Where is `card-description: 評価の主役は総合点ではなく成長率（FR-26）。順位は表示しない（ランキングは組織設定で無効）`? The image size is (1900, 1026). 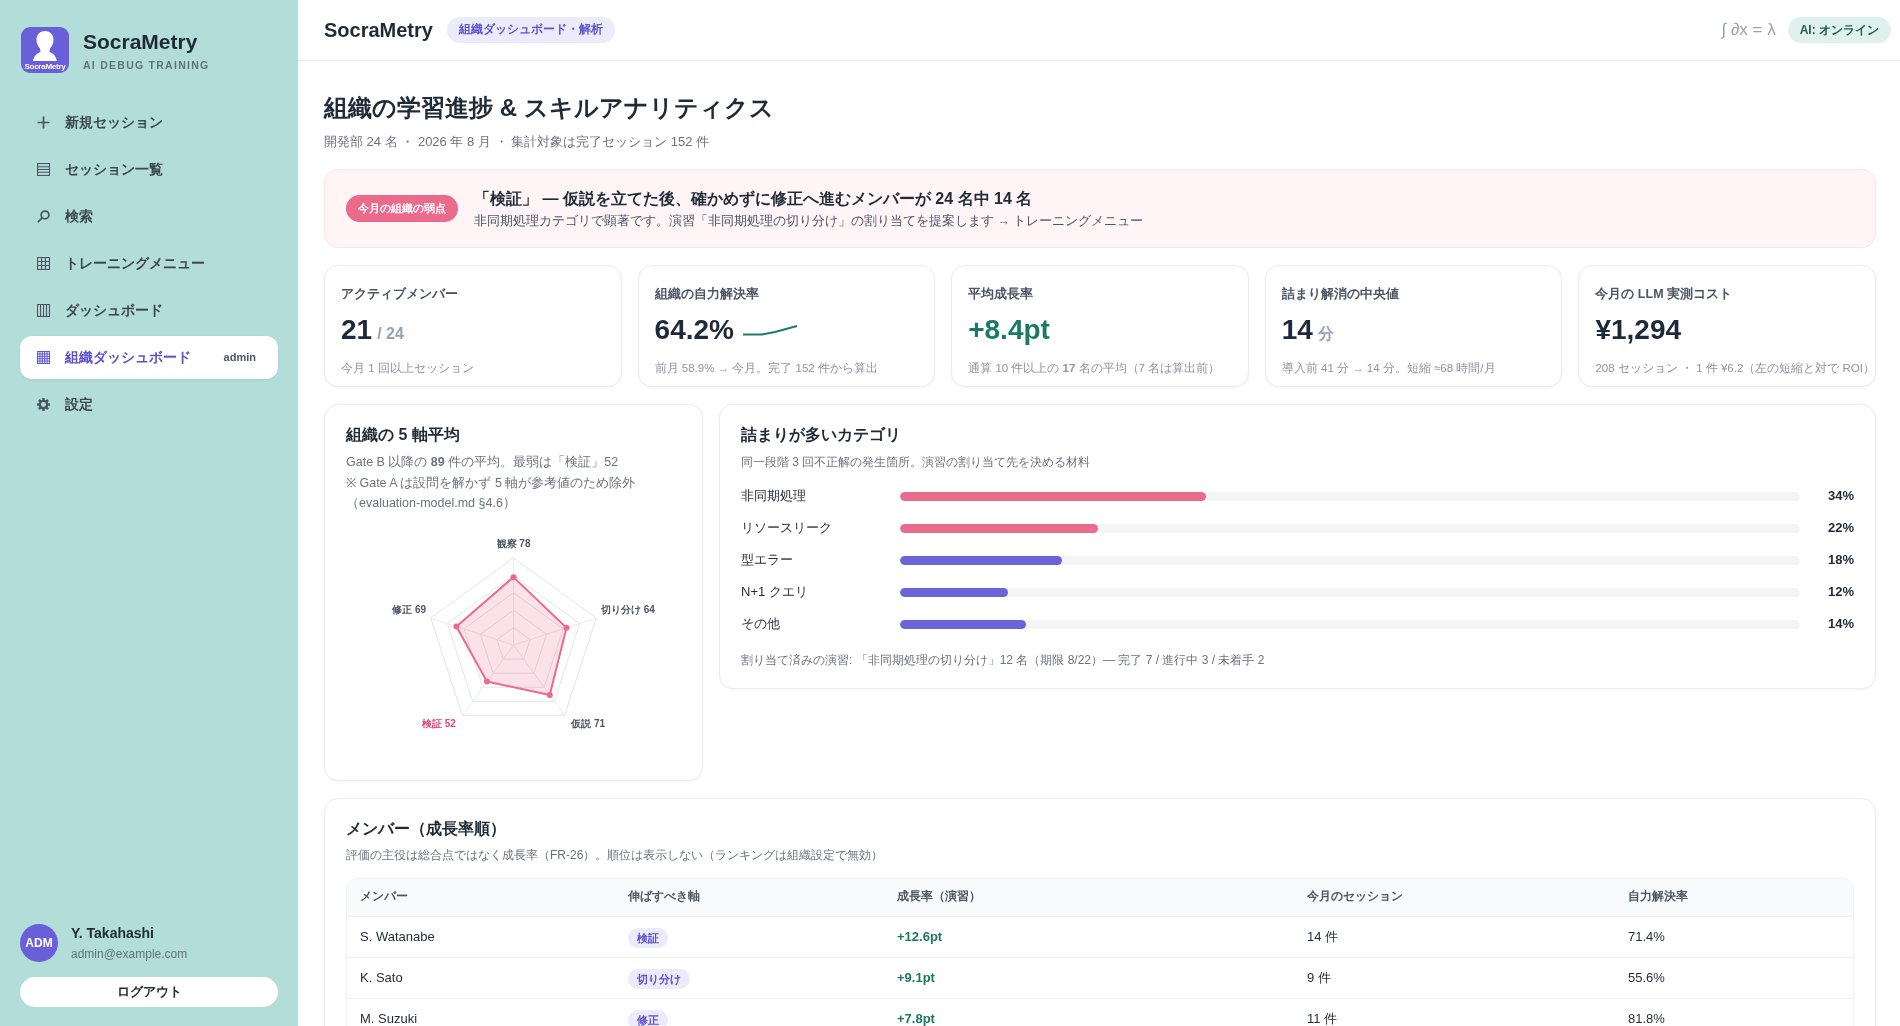
card-description: 評価の主役は総合点ではなく成長率（FR-26）。順位は表示しない（ランキングは組織設定で無効） is located at coordinates (615, 855).